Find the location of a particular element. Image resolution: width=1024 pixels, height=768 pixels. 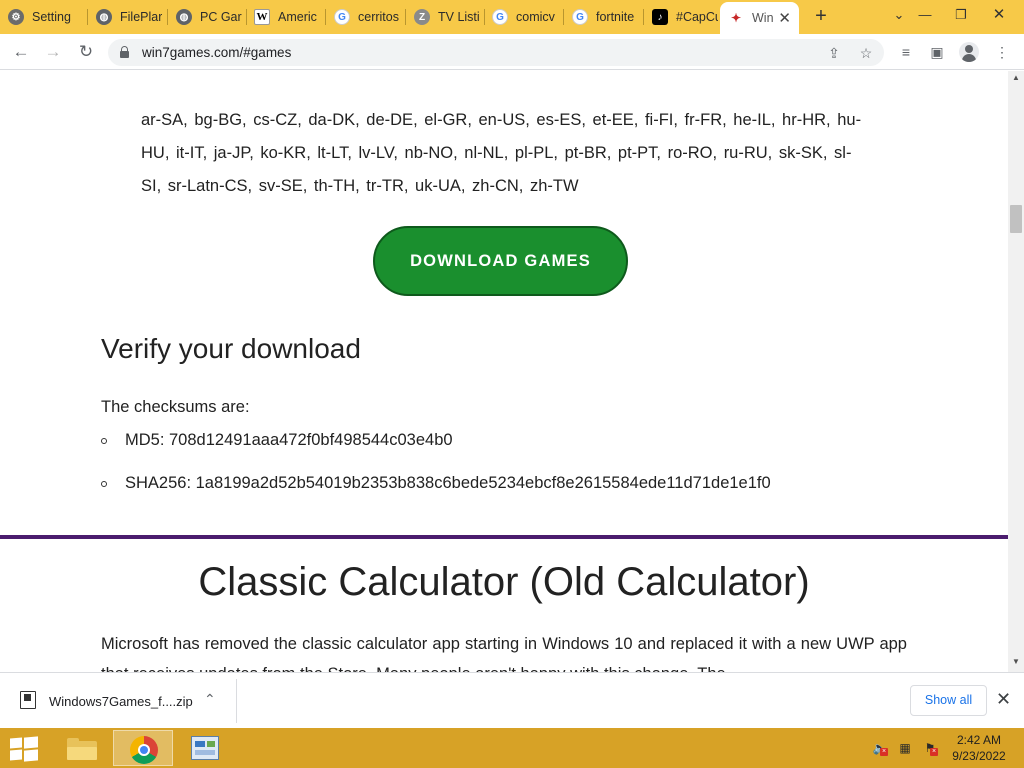

file-explorer-taskbar-button is located at coordinates (81, 748).